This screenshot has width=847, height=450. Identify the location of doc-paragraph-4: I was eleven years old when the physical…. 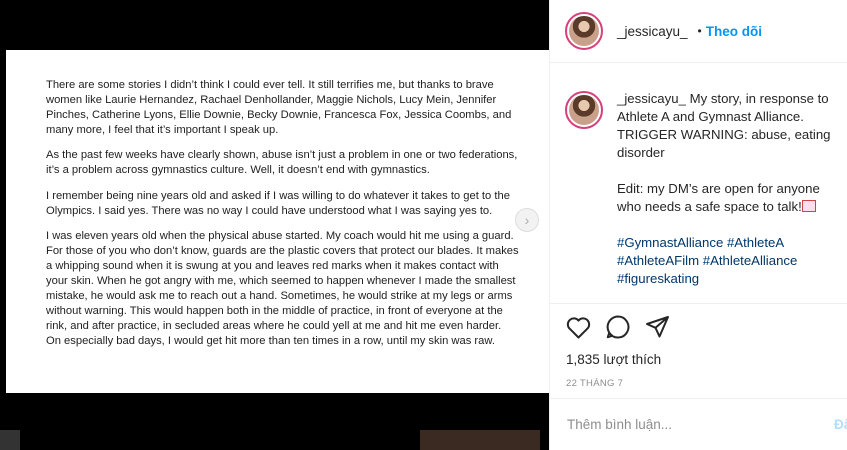
(282, 288).